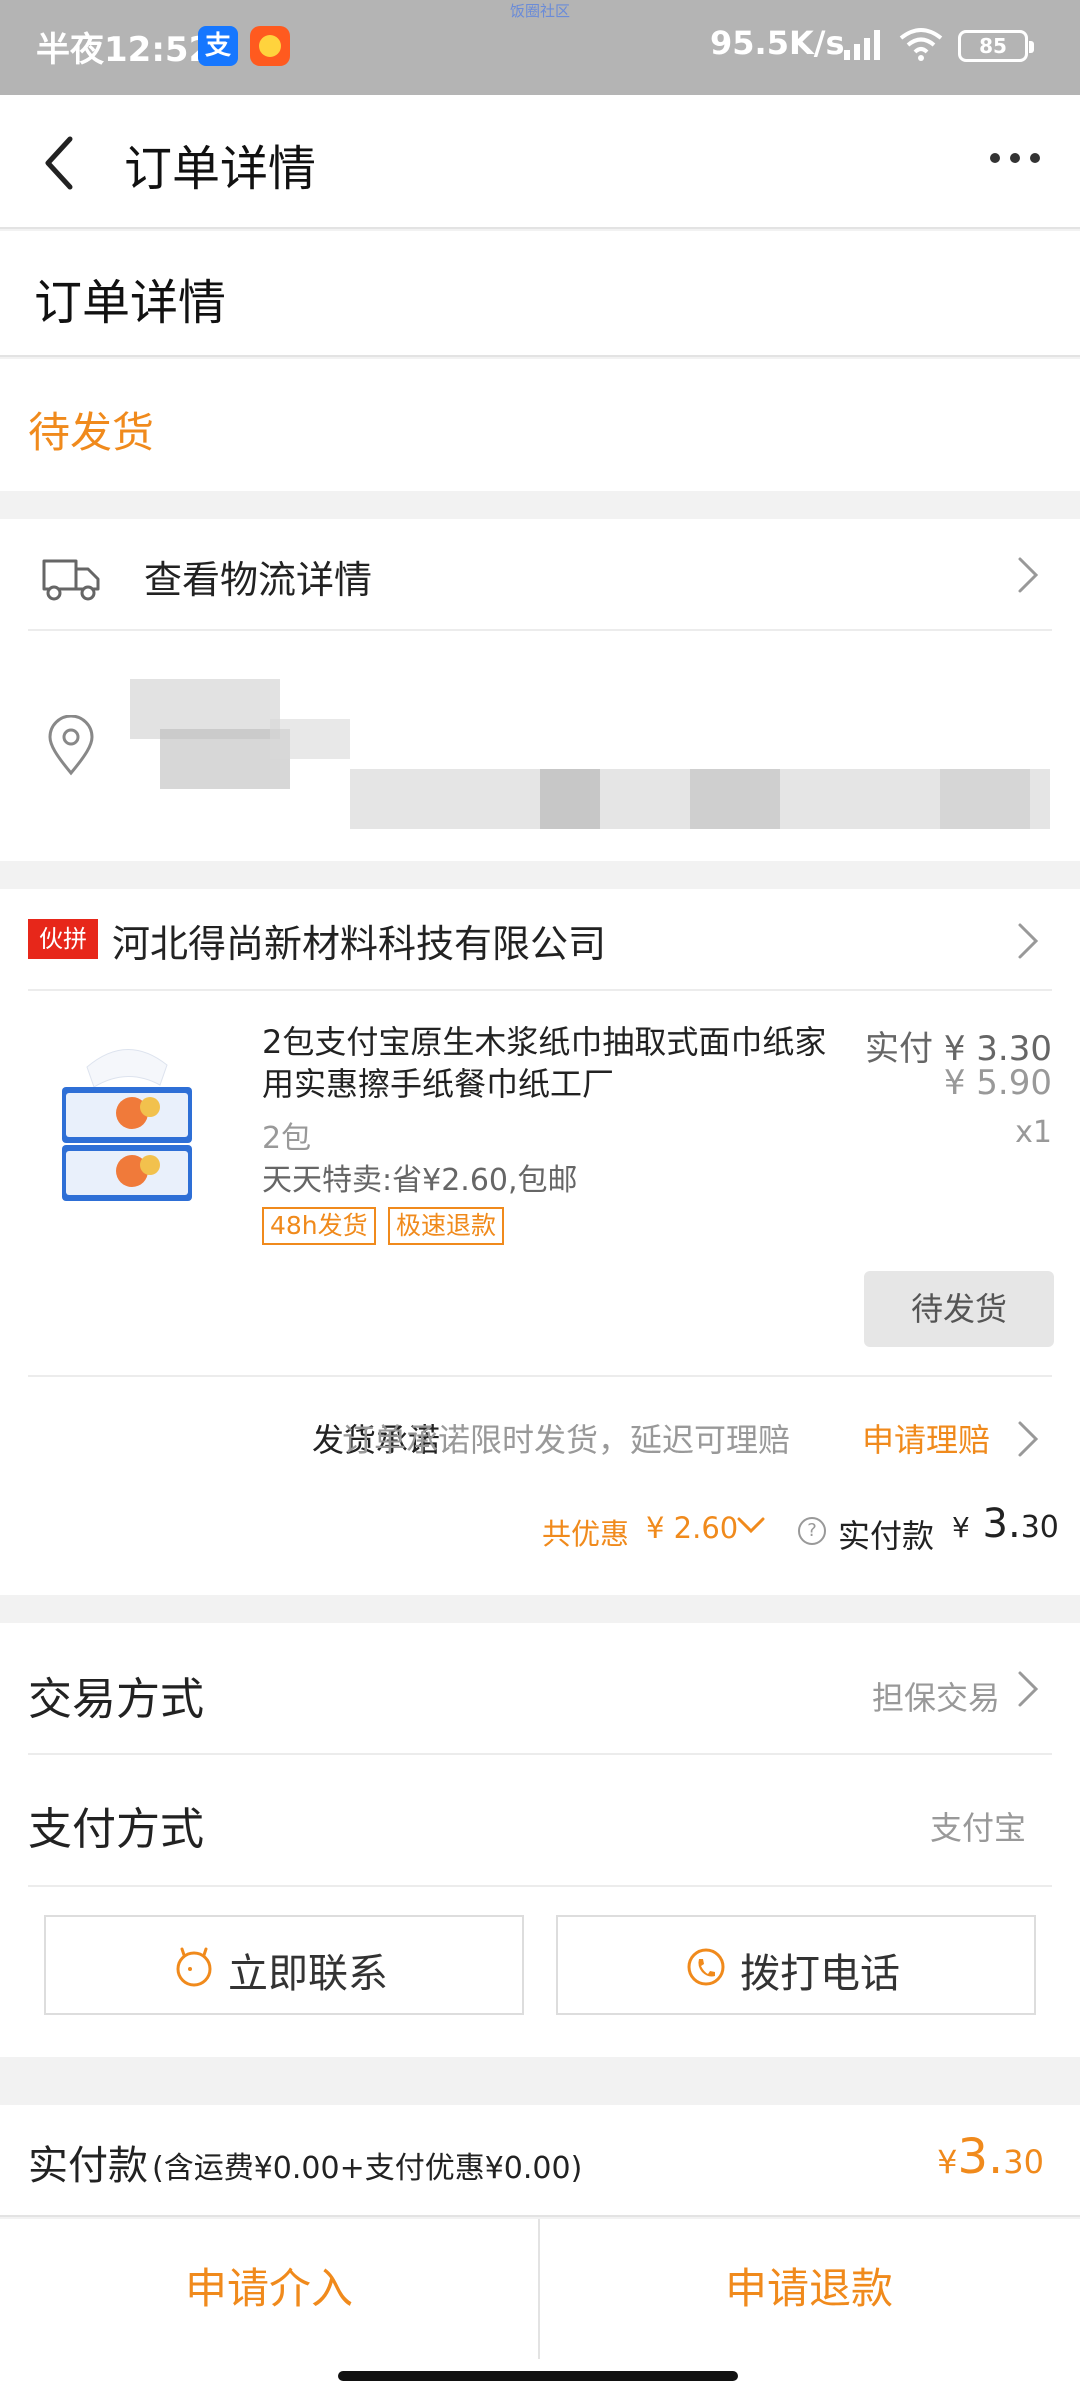  Describe the element at coordinates (935, 1698) in the screenshot. I see `trade-method-value: 担保交易` at that location.